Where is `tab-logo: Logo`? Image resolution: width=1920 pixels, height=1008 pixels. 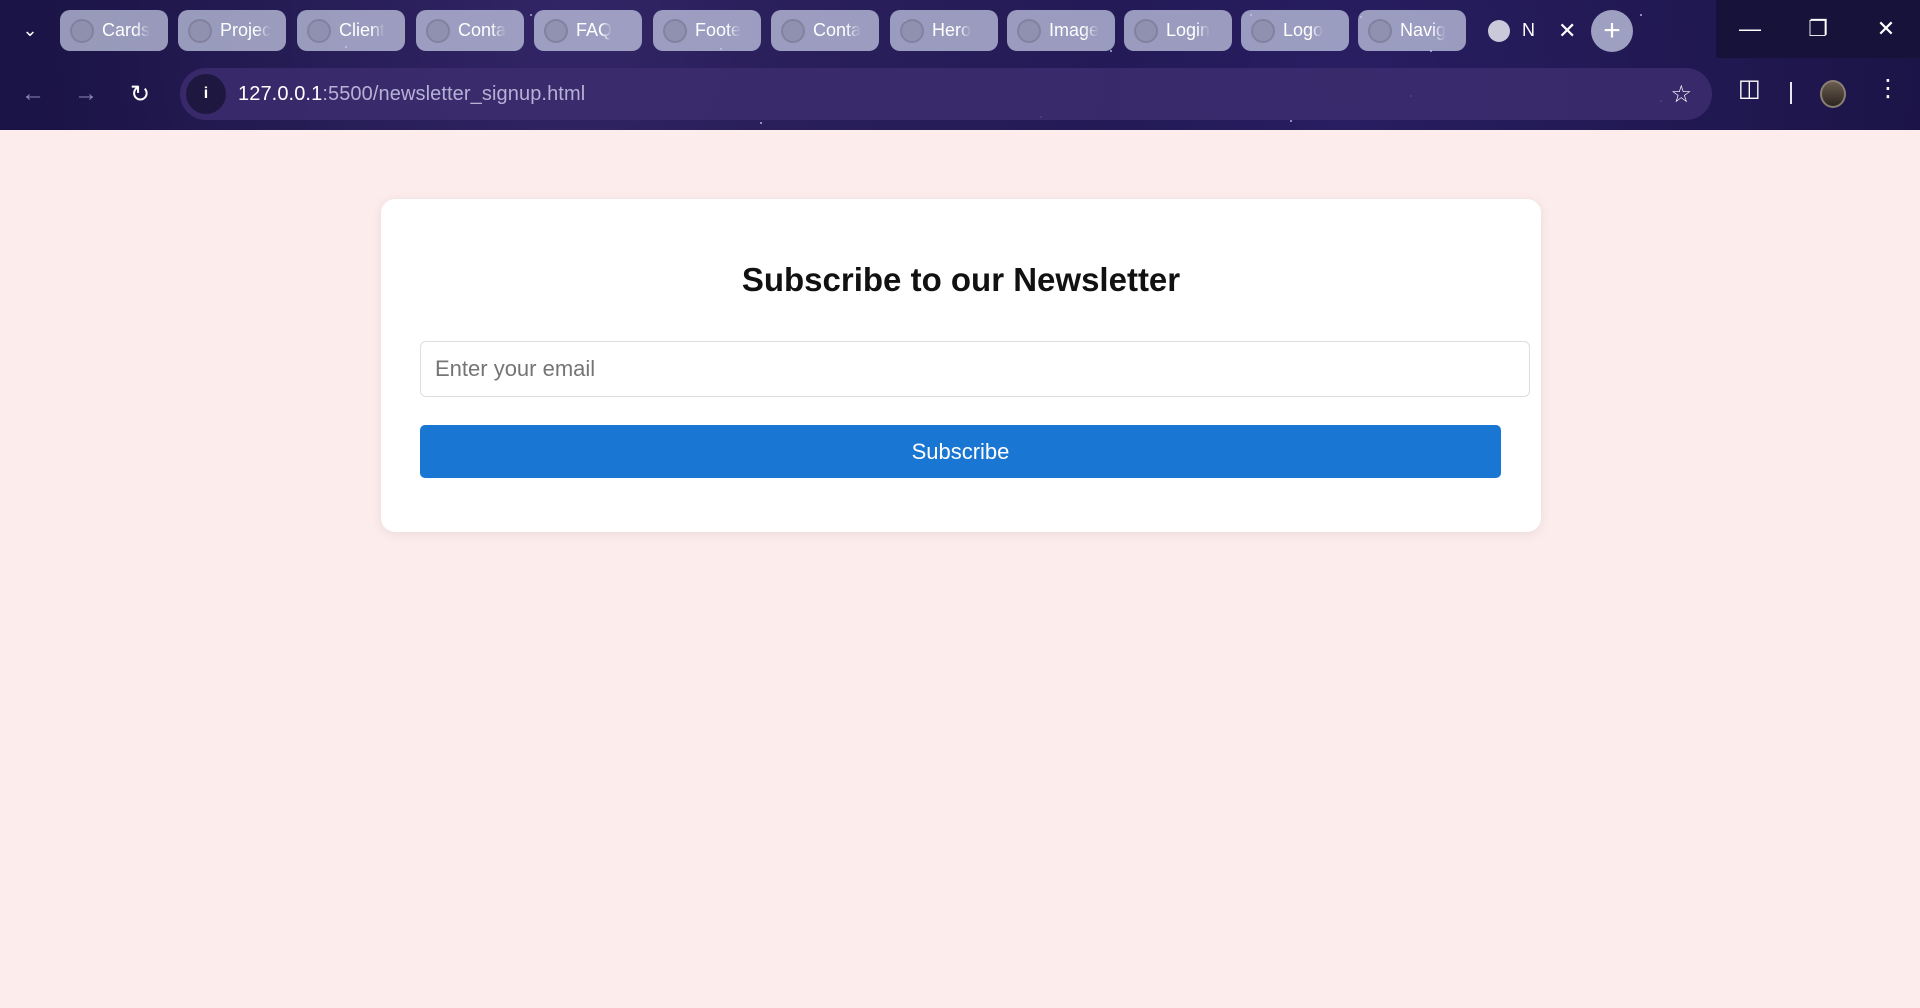 tab-logo: Logo is located at coordinates (1295, 30).